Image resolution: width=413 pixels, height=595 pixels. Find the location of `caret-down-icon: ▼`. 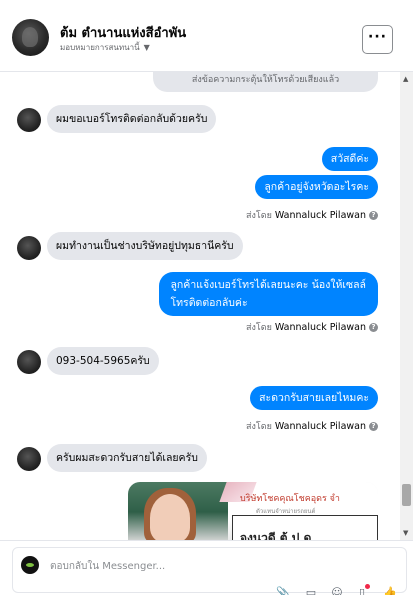

caret-down-icon: ▼ is located at coordinates (146, 47).